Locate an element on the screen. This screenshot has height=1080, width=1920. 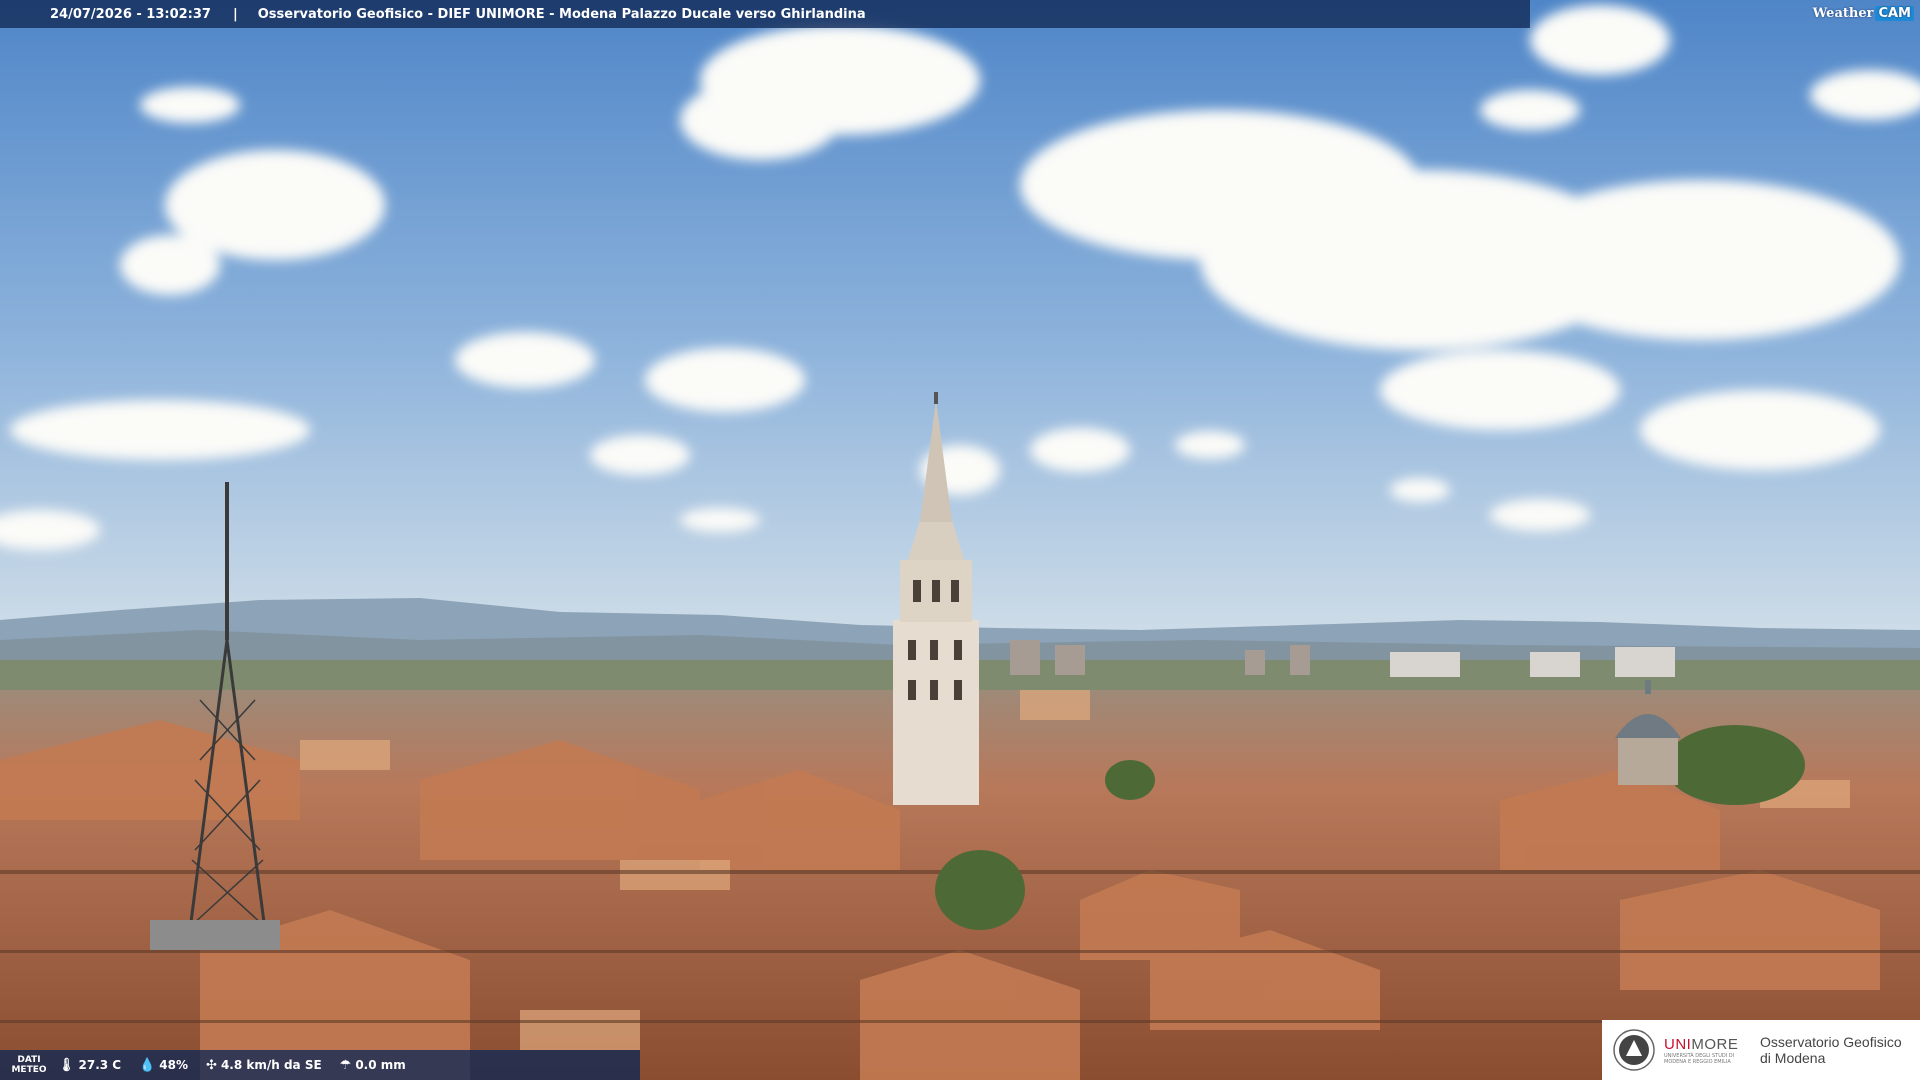
temperature-value: 27.3 C is located at coordinates (100, 1065).